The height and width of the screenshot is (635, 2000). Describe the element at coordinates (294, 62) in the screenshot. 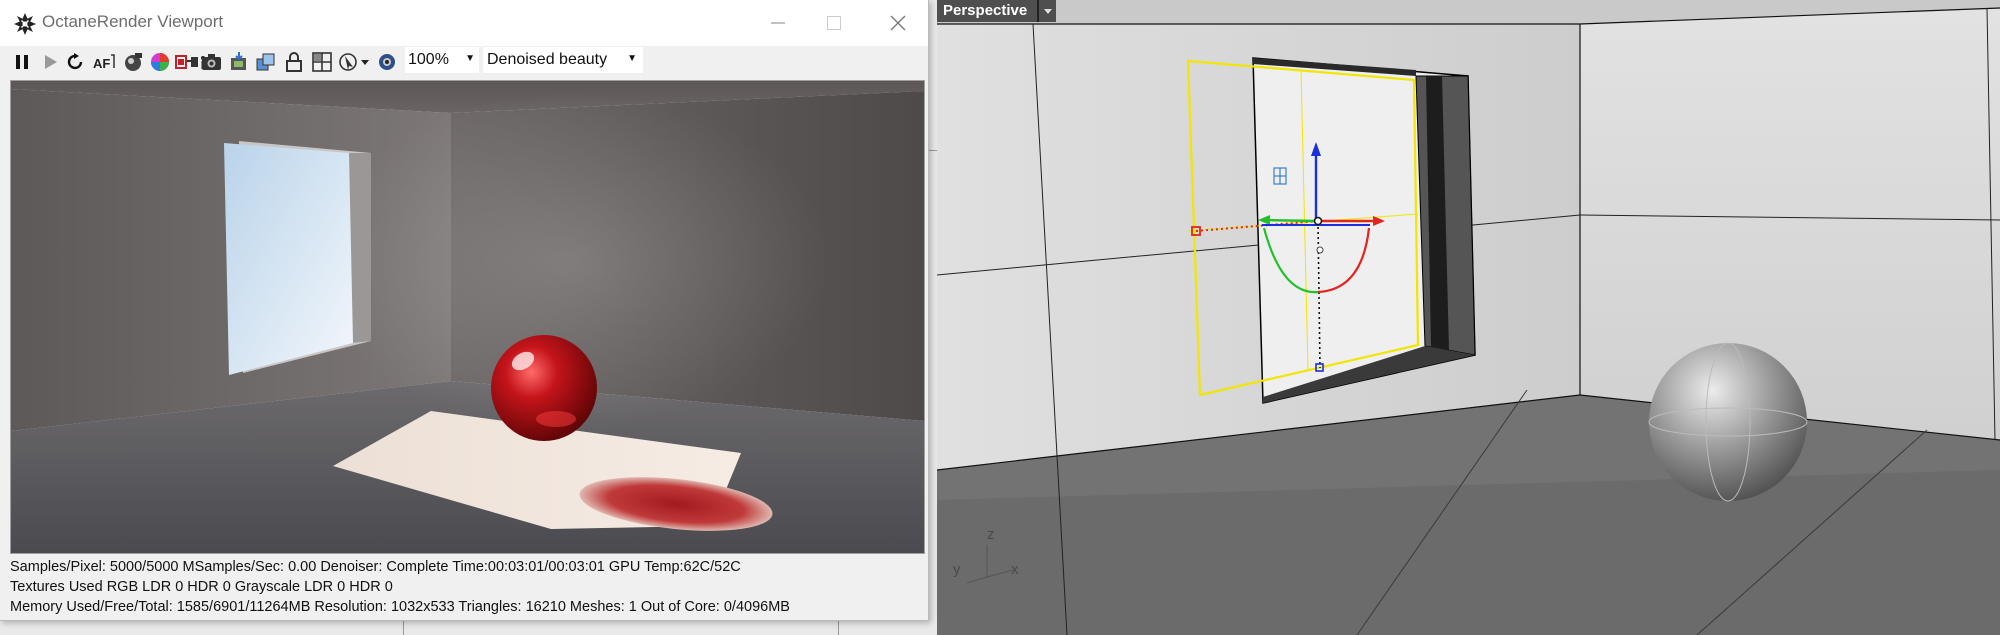

I see `lock-icon` at that location.